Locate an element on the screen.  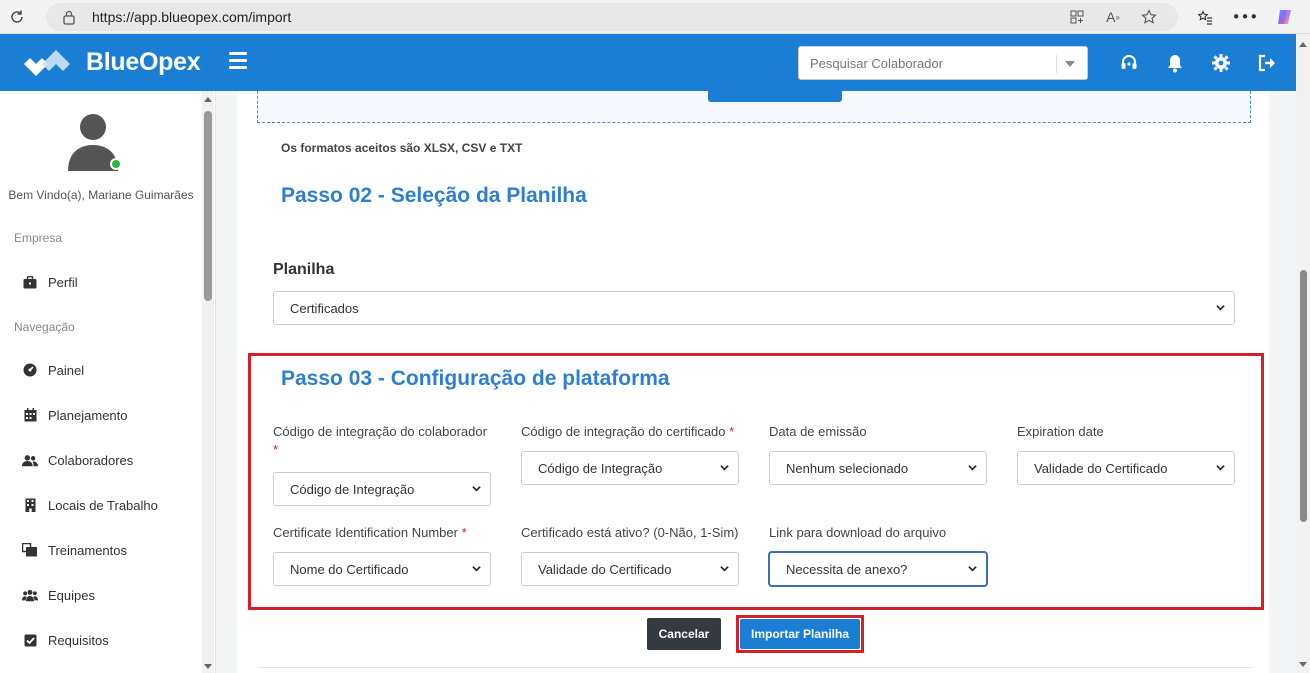
sidebar-item-label: Painel is located at coordinates (66, 370).